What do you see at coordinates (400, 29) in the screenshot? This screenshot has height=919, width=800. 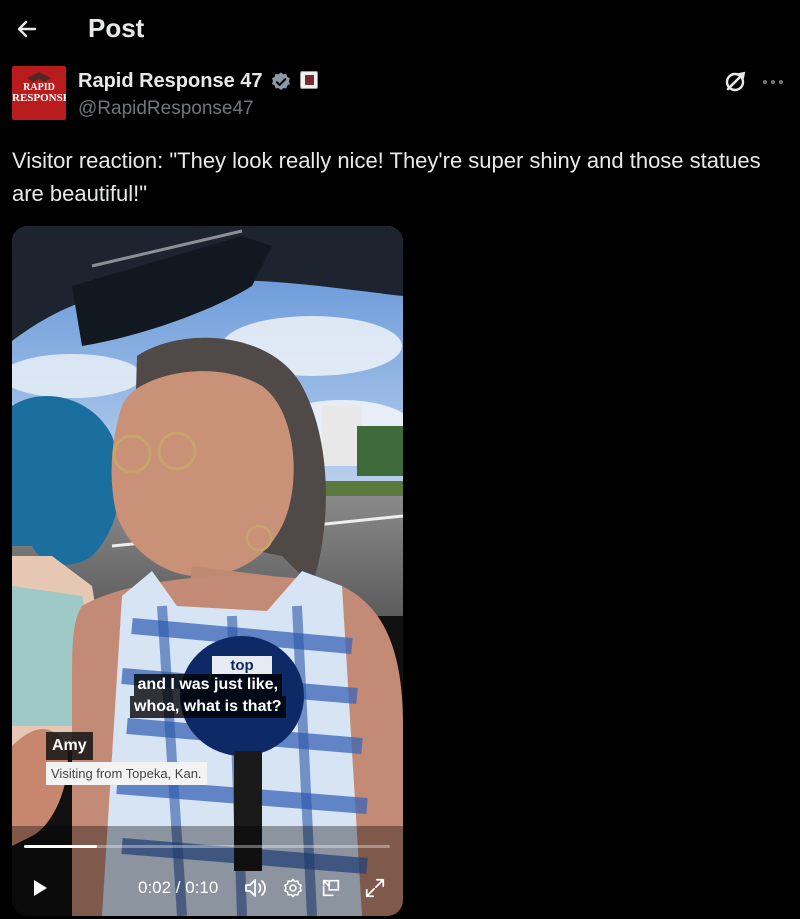 I see `top-bar: Post` at bounding box center [400, 29].